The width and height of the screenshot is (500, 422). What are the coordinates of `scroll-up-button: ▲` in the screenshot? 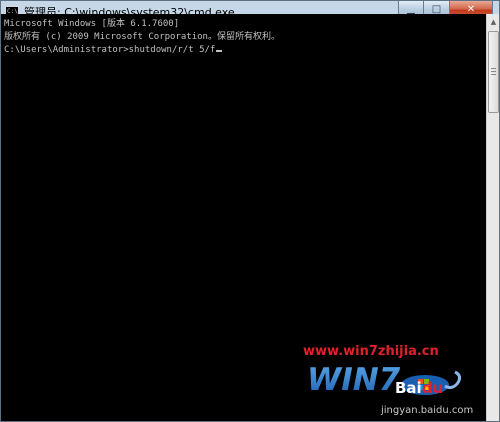 It's located at (493, 22).